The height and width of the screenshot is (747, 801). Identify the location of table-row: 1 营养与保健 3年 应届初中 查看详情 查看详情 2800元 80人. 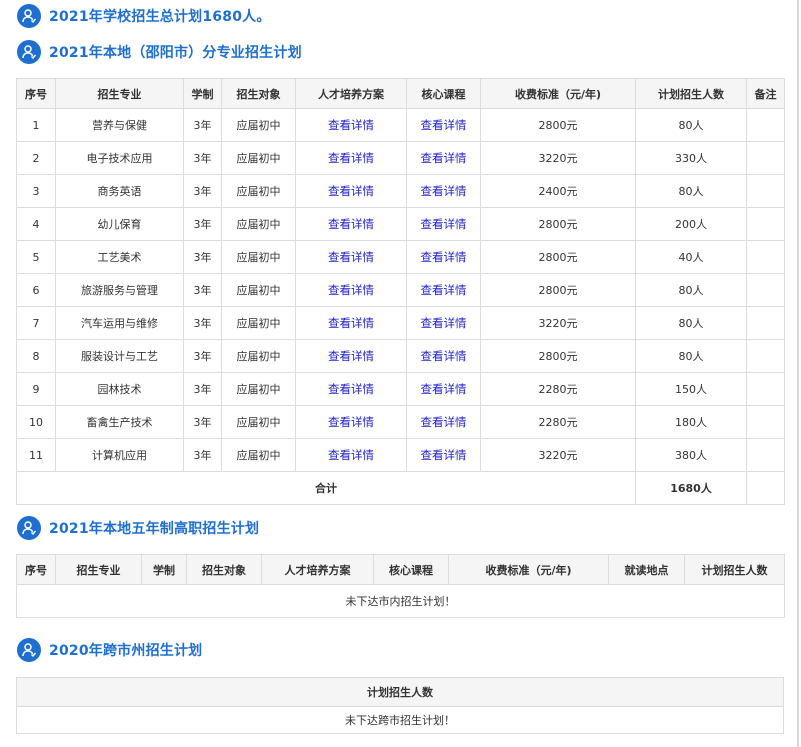
(400, 125).